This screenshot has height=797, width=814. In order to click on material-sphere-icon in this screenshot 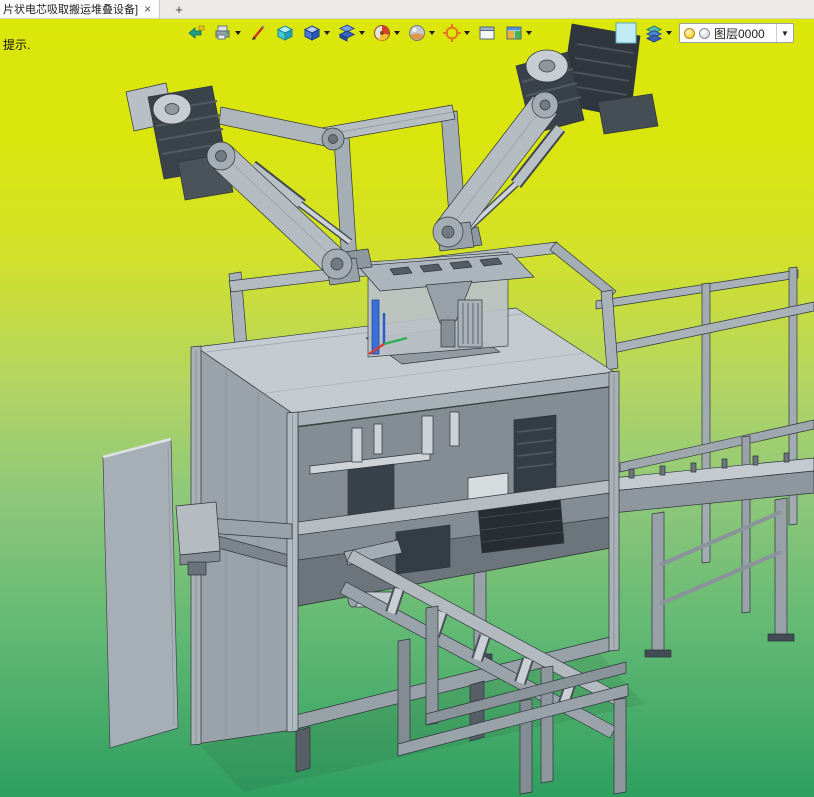, I will do `click(421, 33)`.